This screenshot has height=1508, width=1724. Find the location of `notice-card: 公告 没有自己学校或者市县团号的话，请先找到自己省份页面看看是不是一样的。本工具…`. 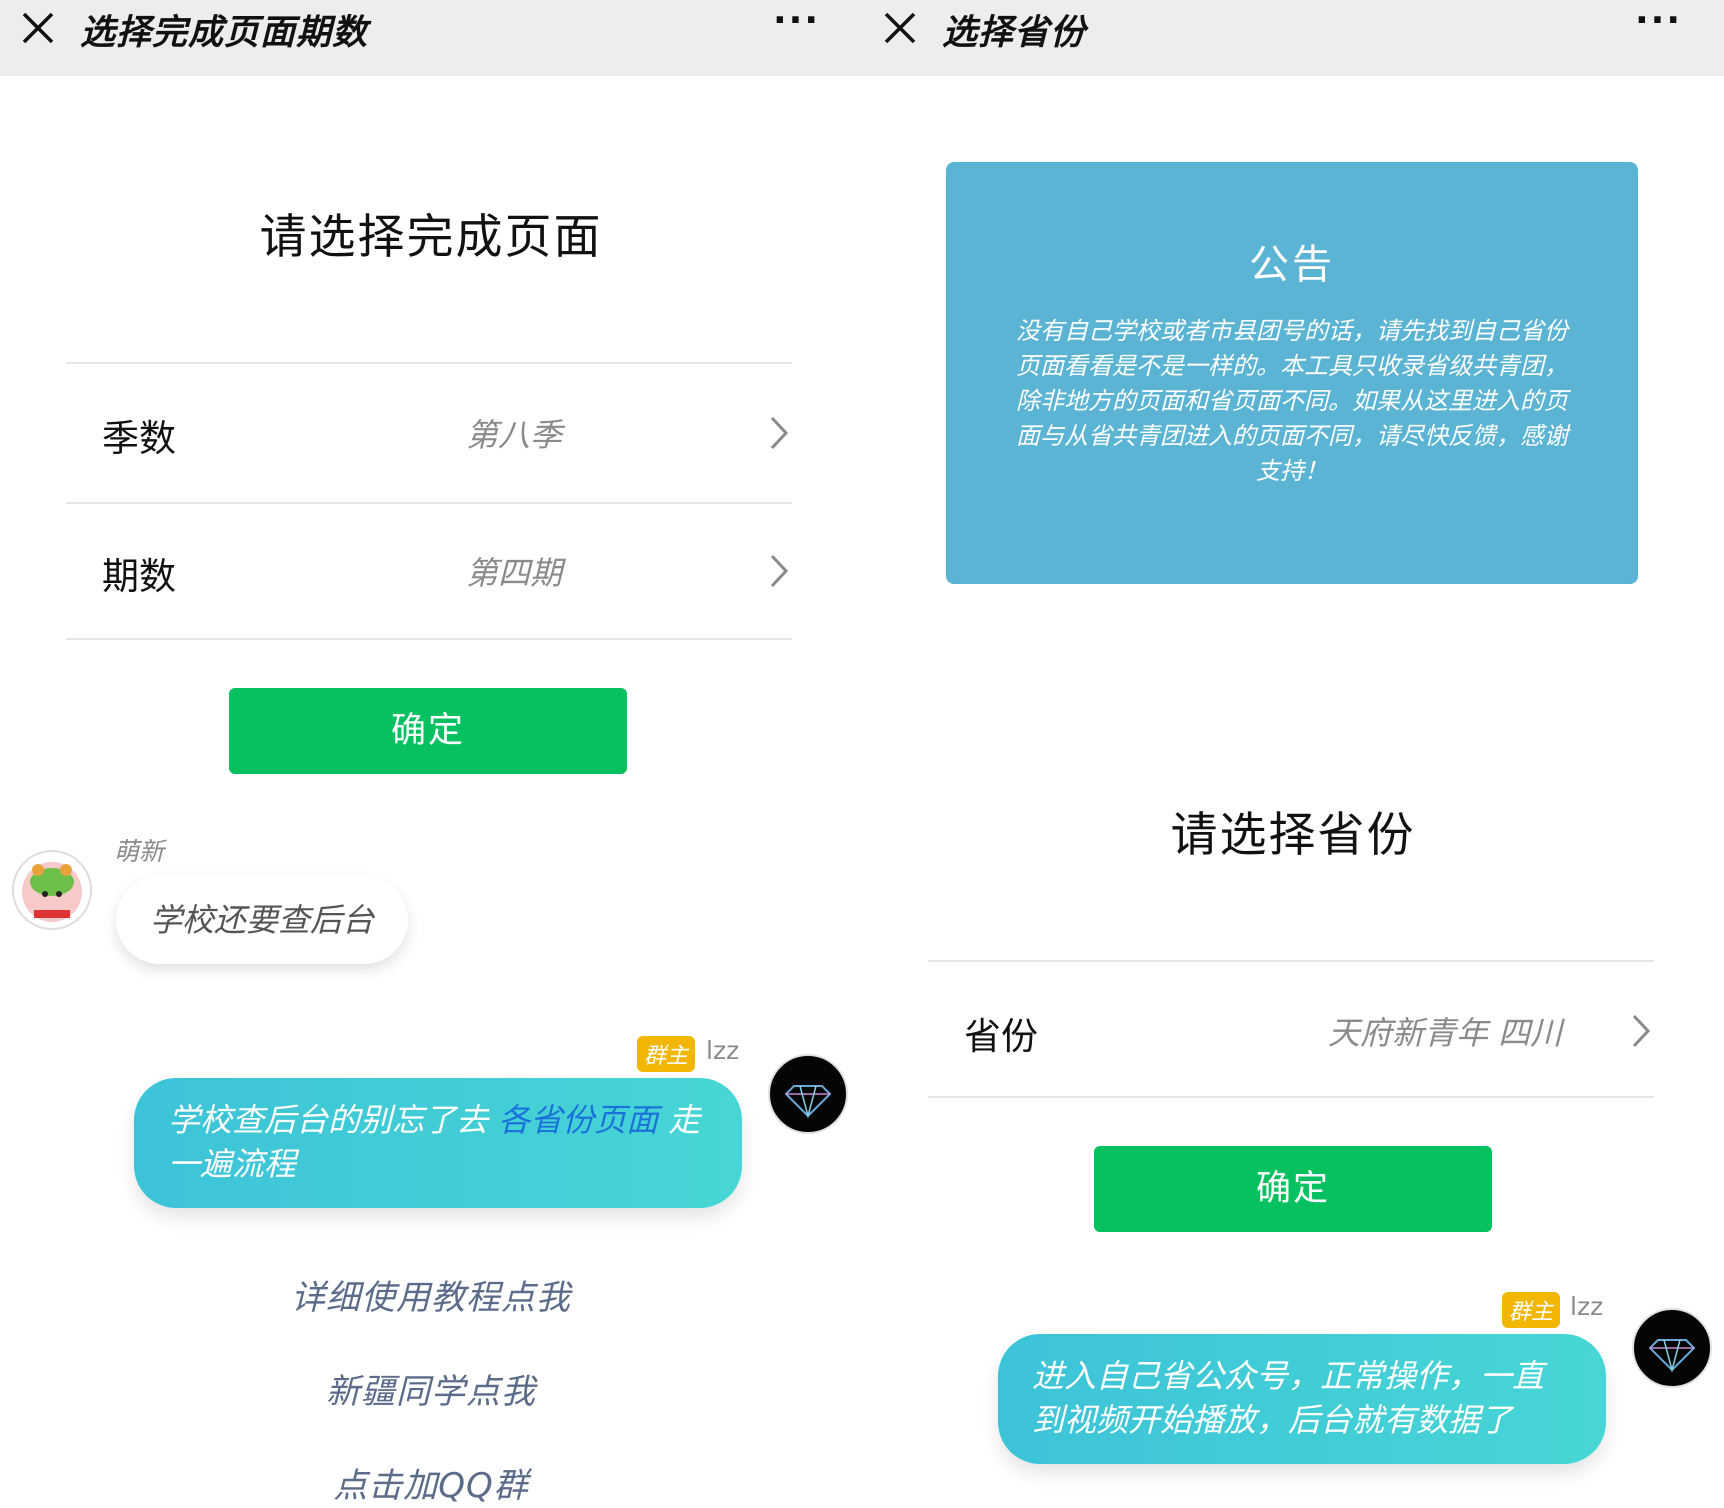

notice-card: 公告 没有自己学校或者市县团号的话，请先找到自己省份页面看看是不是一样的。本工具… is located at coordinates (1292, 373).